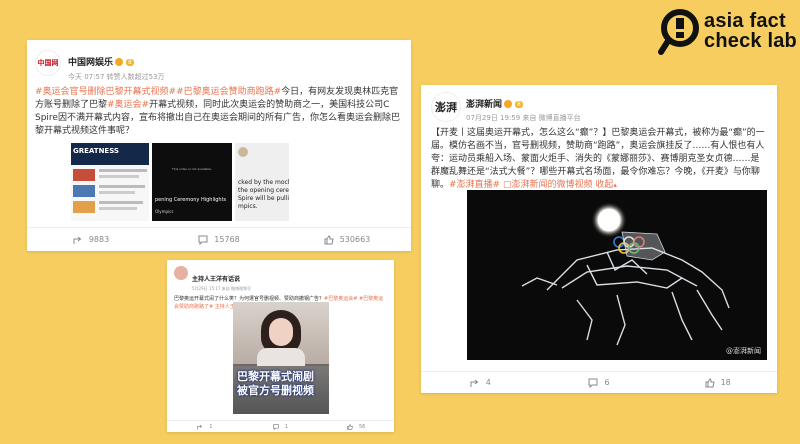  Describe the element at coordinates (205, 426) in the screenshot. I see `share-button: 1` at that location.